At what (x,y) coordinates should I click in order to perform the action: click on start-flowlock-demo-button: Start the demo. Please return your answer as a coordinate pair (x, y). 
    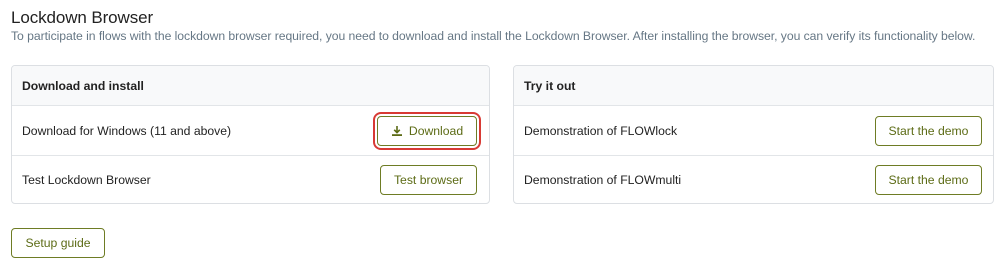
    Looking at the image, I should click on (928, 130).